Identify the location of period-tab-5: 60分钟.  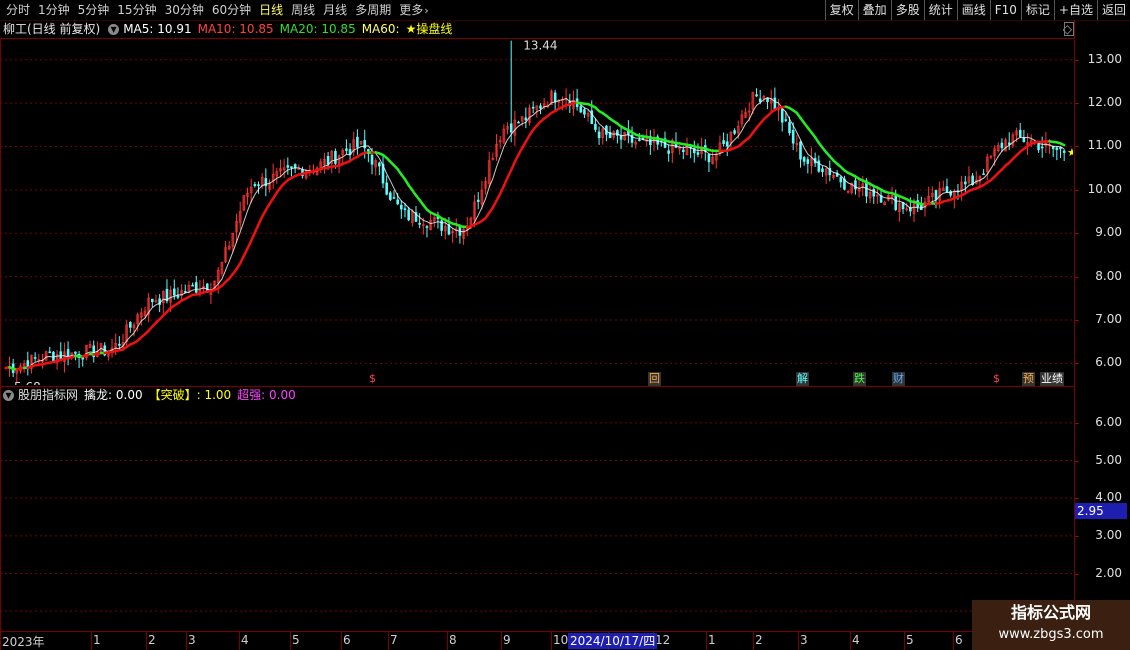
(231, 10).